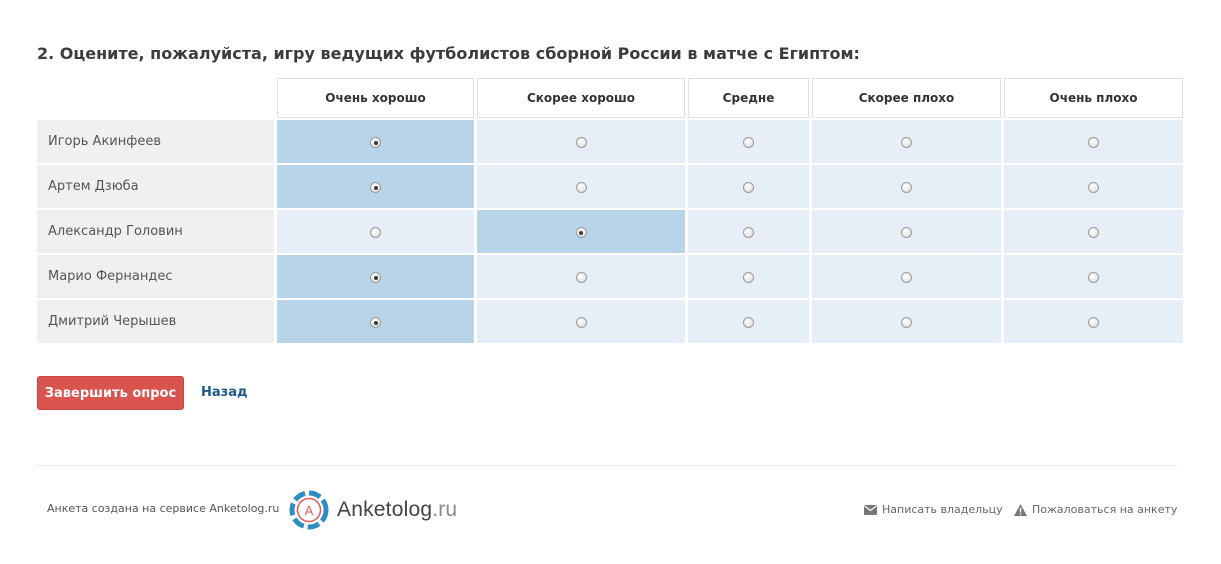 The height and width of the screenshot is (564, 1221). Describe the element at coordinates (607, 465) in the screenshot. I see `footer-divider` at that location.